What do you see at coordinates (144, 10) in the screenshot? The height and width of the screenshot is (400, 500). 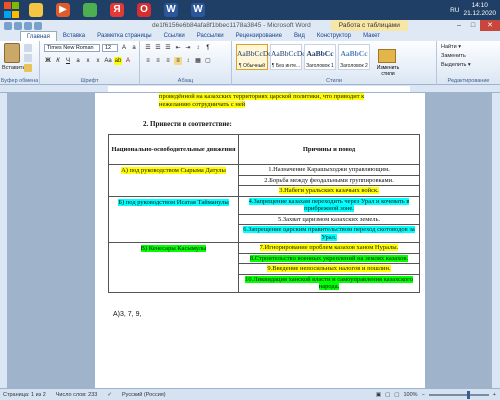 I see `opera-icon: O` at bounding box center [144, 10].